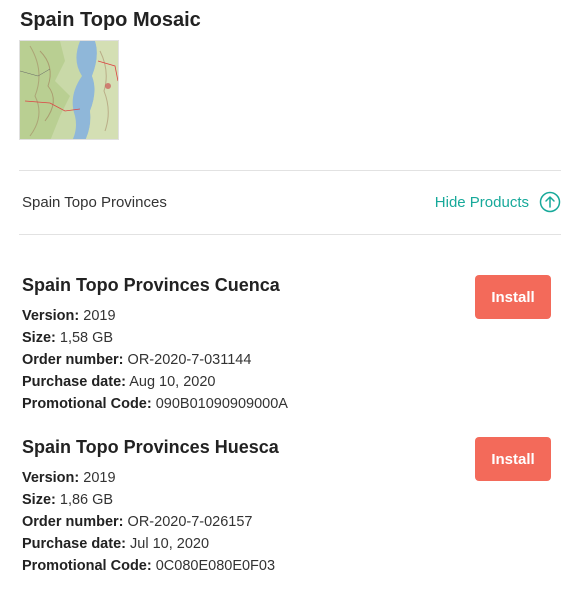 This screenshot has width=571, height=591. What do you see at coordinates (482, 202) in the screenshot?
I see `hide-products-label: Hide Products` at bounding box center [482, 202].